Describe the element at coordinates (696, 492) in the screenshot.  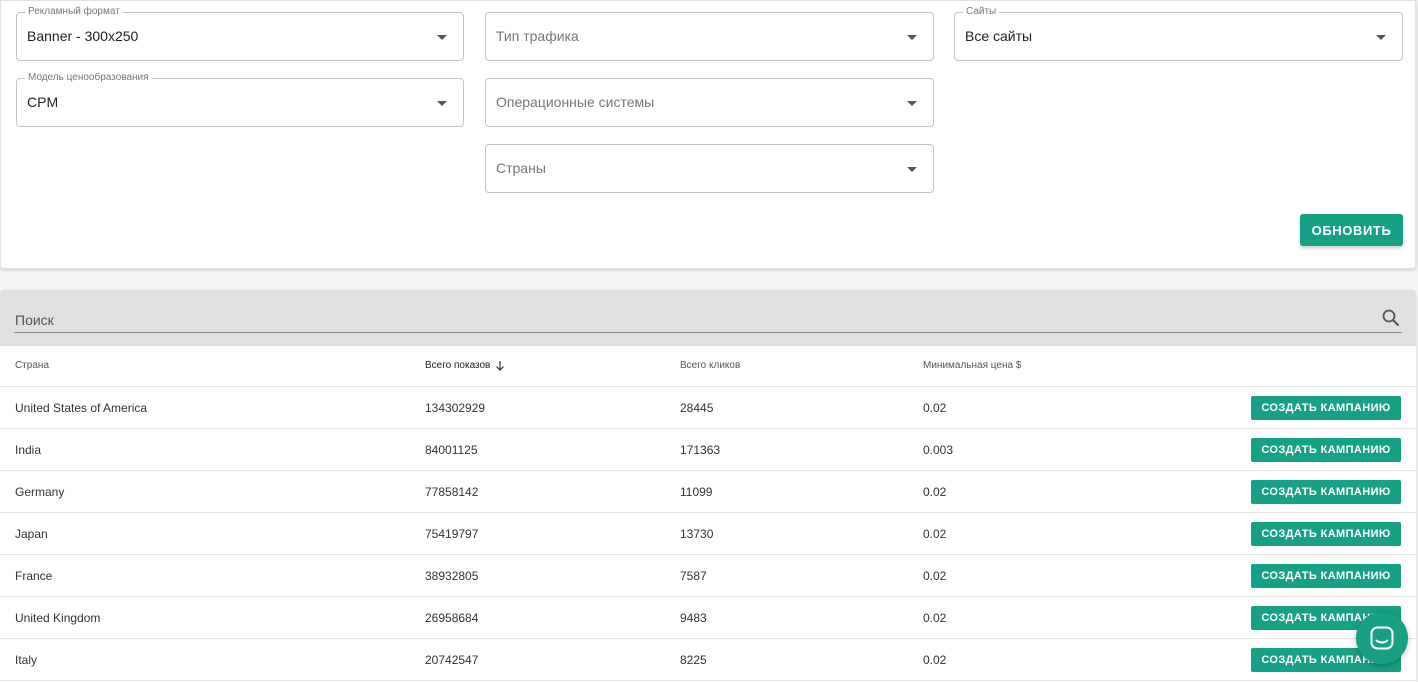
I see `cell-clicks: 11099` at that location.